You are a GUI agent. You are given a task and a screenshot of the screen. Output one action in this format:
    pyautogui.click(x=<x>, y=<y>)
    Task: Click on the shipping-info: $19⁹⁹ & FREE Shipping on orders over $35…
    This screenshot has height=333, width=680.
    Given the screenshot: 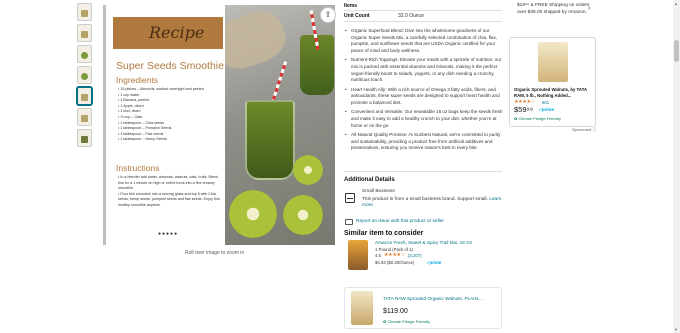 What is the action you would take?
    pyautogui.click(x=553, y=9)
    